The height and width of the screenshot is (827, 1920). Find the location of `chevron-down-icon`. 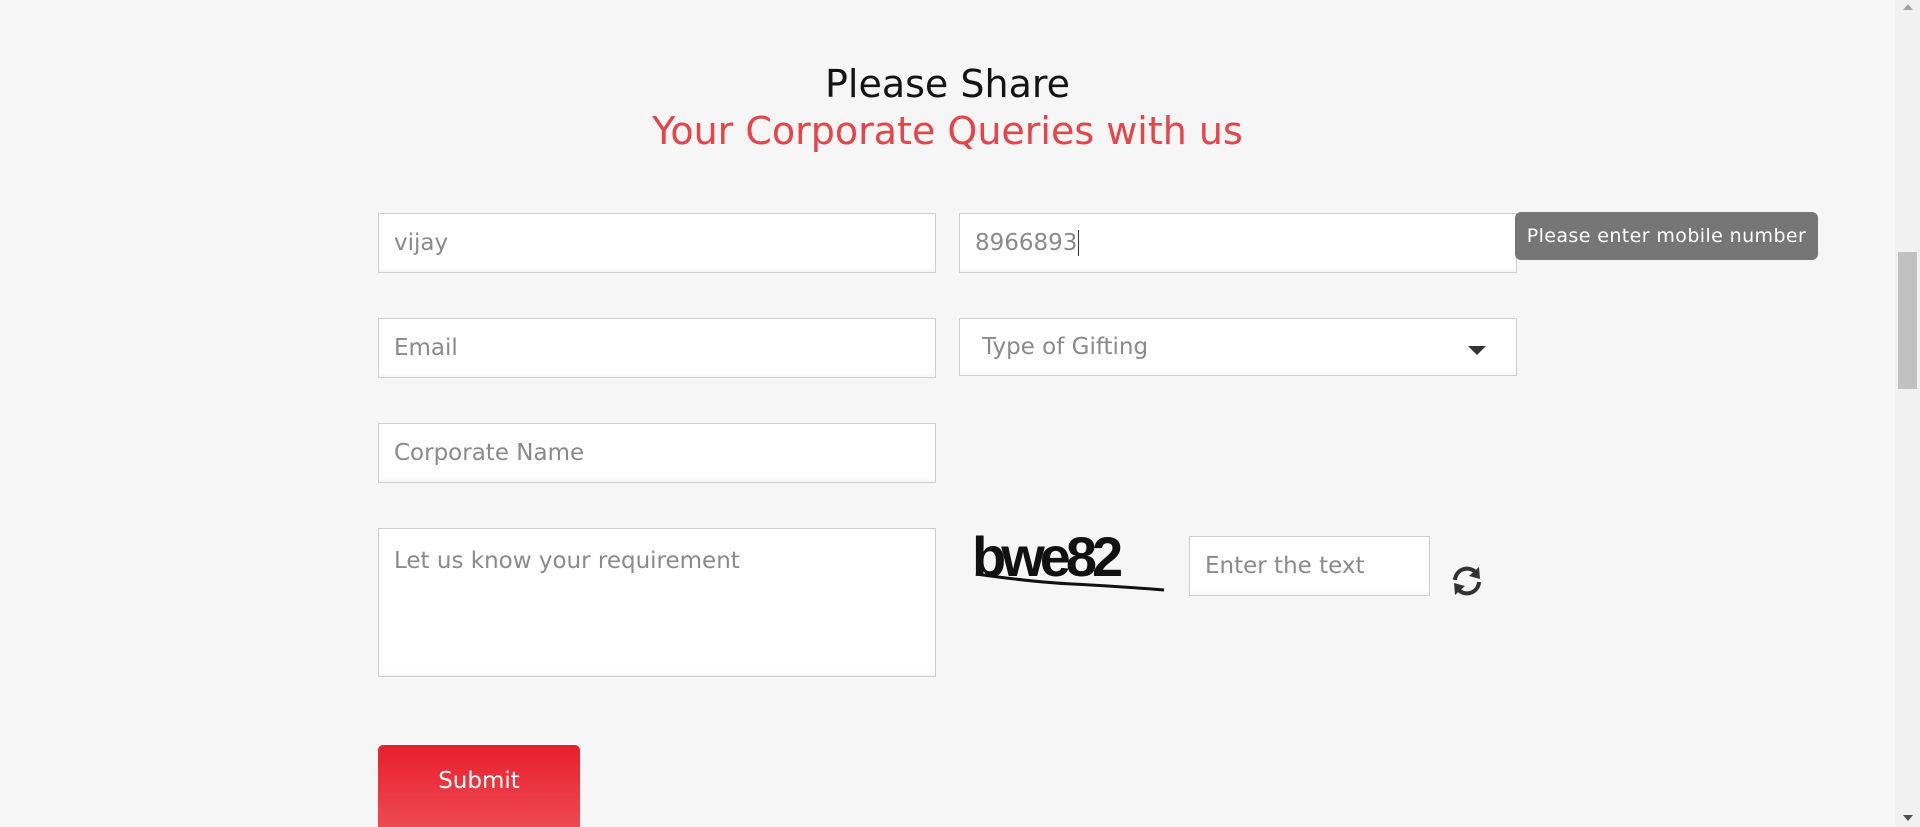

chevron-down-icon is located at coordinates (1477, 350).